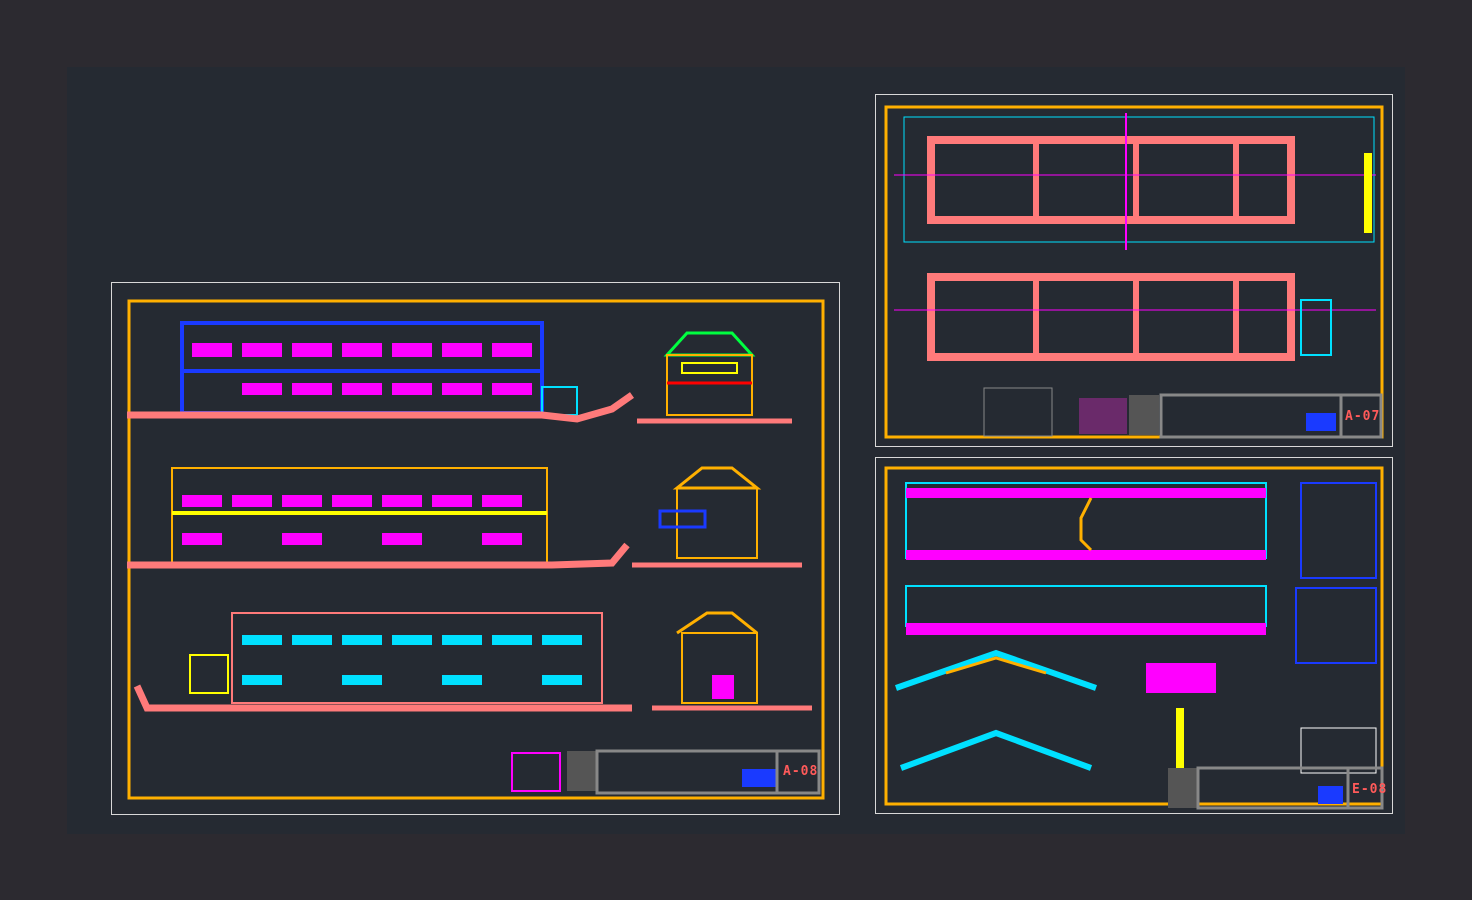 The height and width of the screenshot is (900, 1472). What do you see at coordinates (1055, 713) in the screenshot?
I see `truss-details` at bounding box center [1055, 713].